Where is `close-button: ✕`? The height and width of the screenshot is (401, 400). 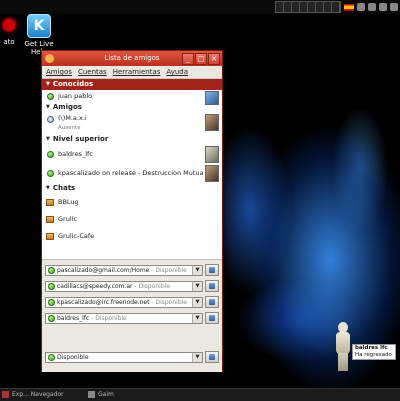 close-button: ✕ is located at coordinates (214, 59).